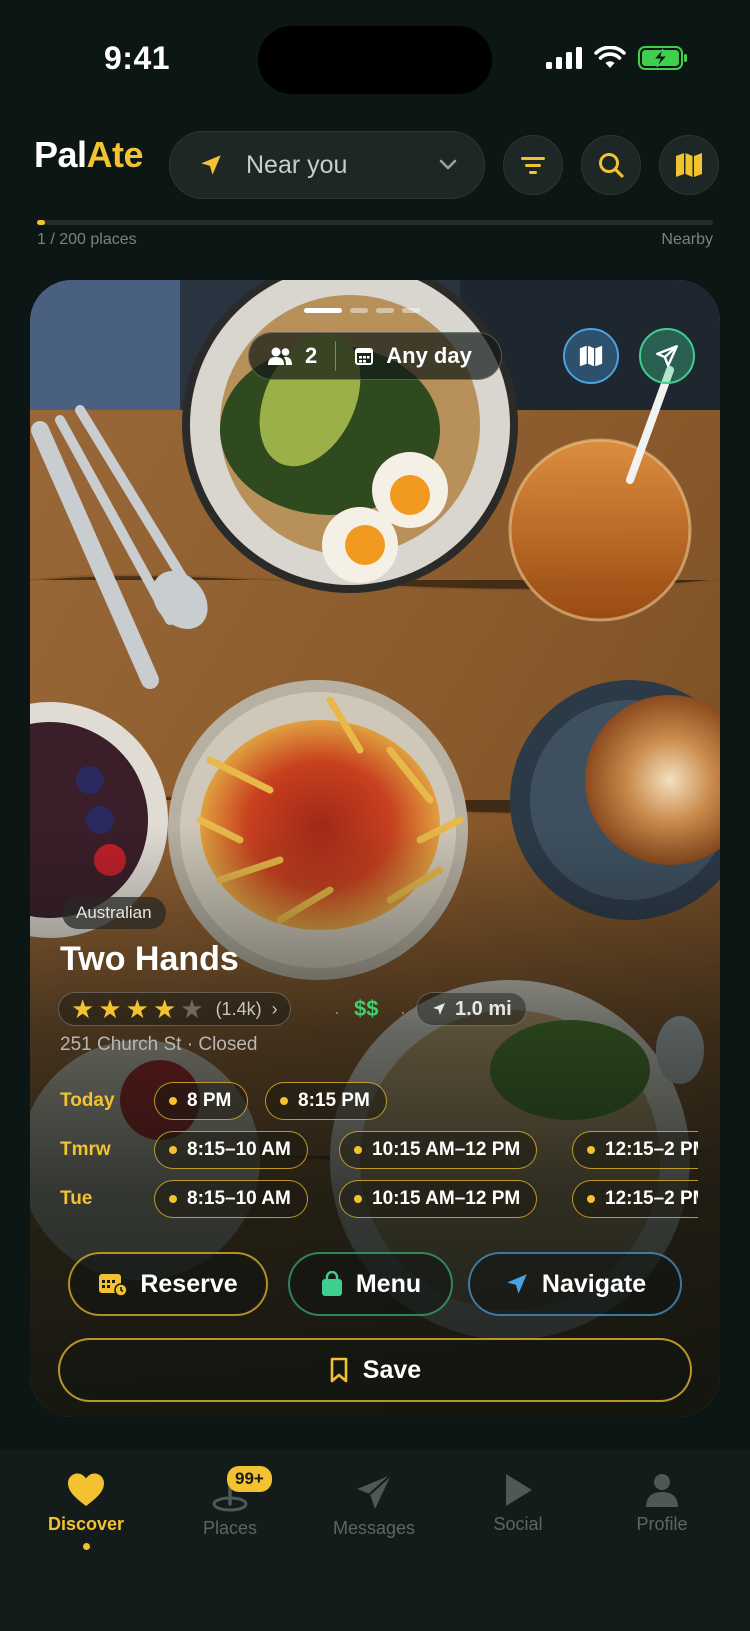  Describe the element at coordinates (594, 1283) in the screenshot. I see `navigate-label: Navigate` at that location.